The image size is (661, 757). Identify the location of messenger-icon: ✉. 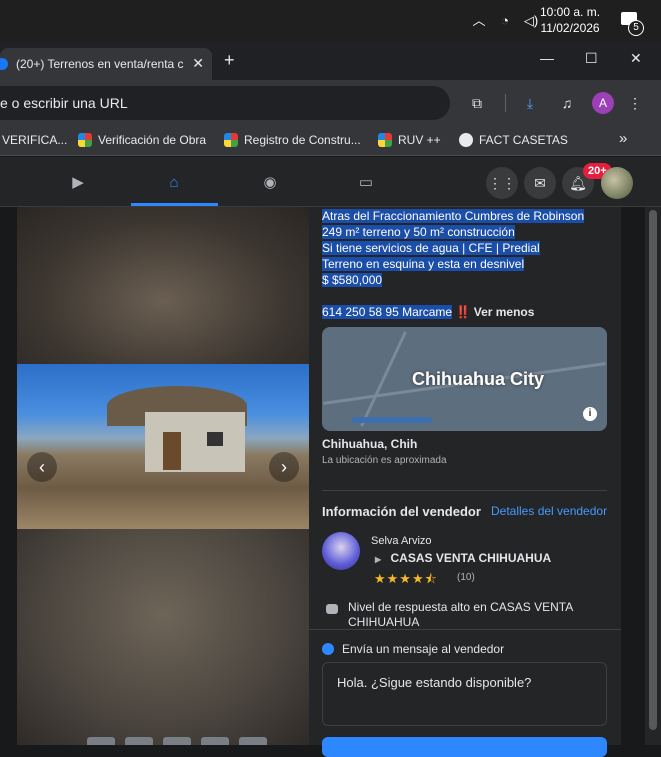
(540, 183).